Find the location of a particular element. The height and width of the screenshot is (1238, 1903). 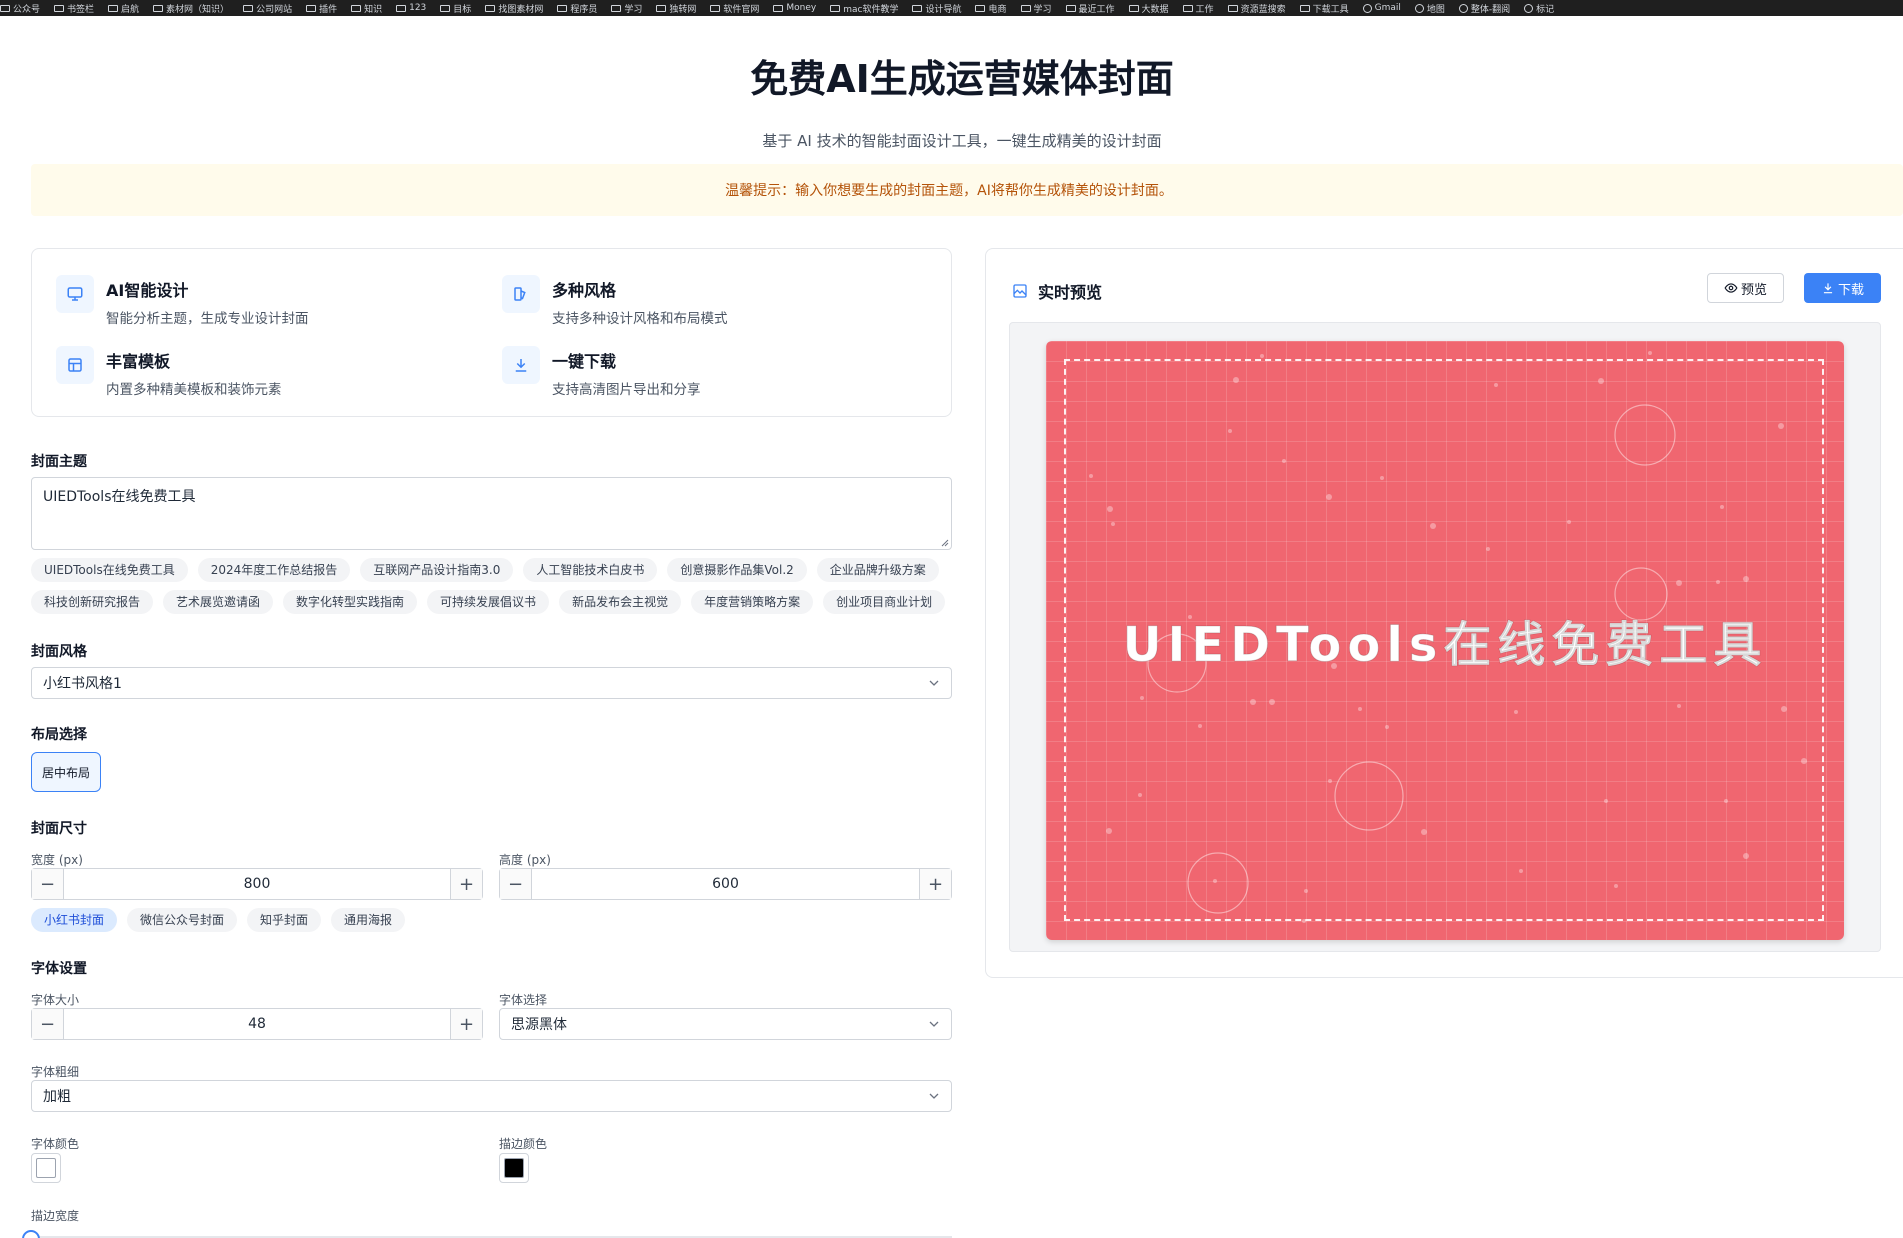

width-value: 800 is located at coordinates (257, 884).